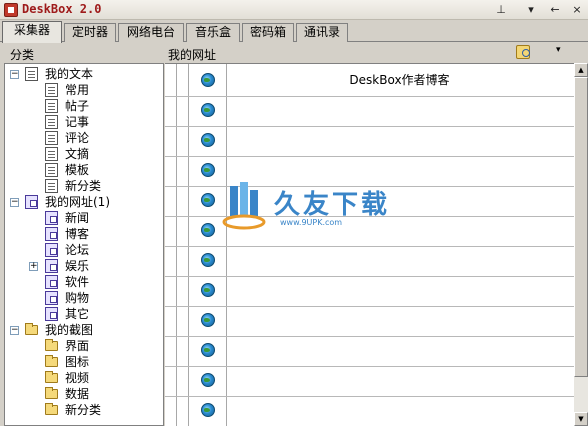  I want to click on tree-item-label: 我的文本, so click(69, 74).